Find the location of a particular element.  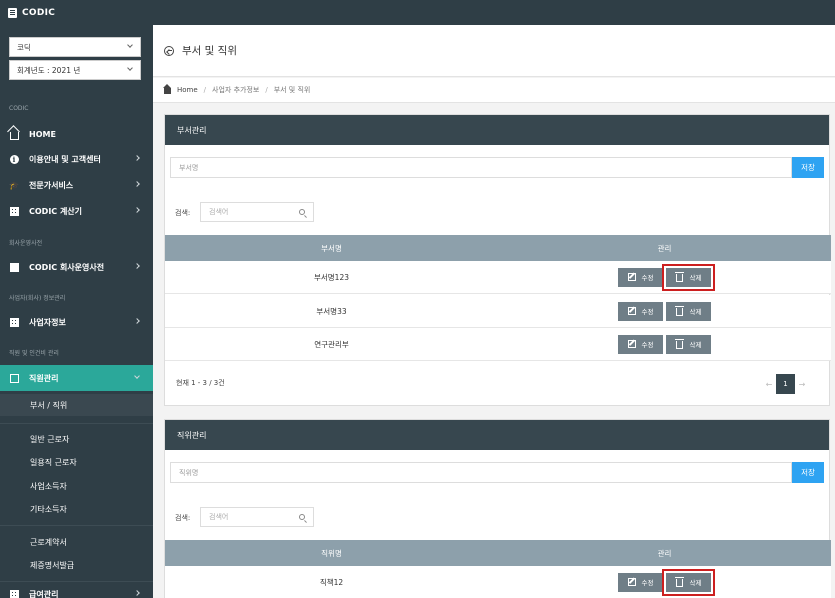

pos-search-placeholder: 검색어 is located at coordinates (219, 517).